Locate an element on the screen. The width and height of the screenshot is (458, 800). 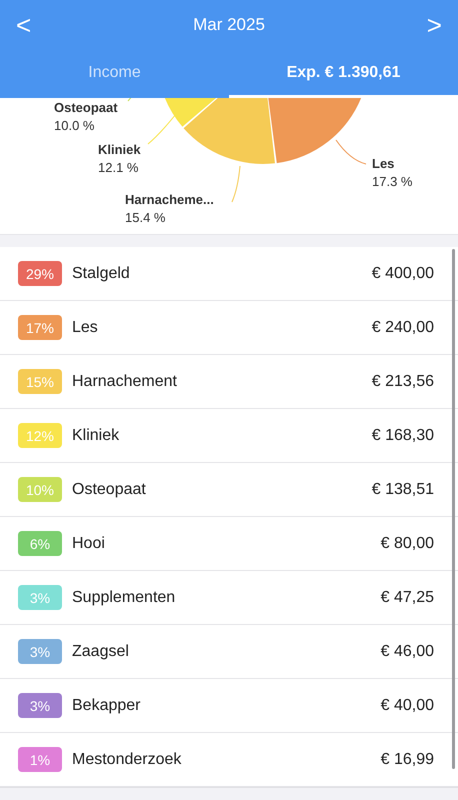
category-name: Les is located at coordinates (85, 327).